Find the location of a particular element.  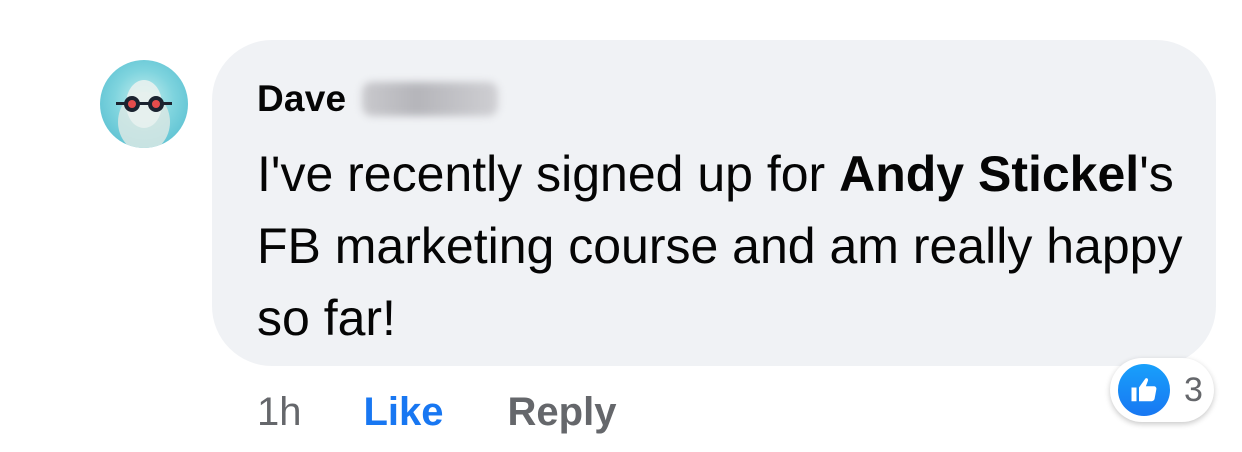

like-button: Like is located at coordinates (404, 412).